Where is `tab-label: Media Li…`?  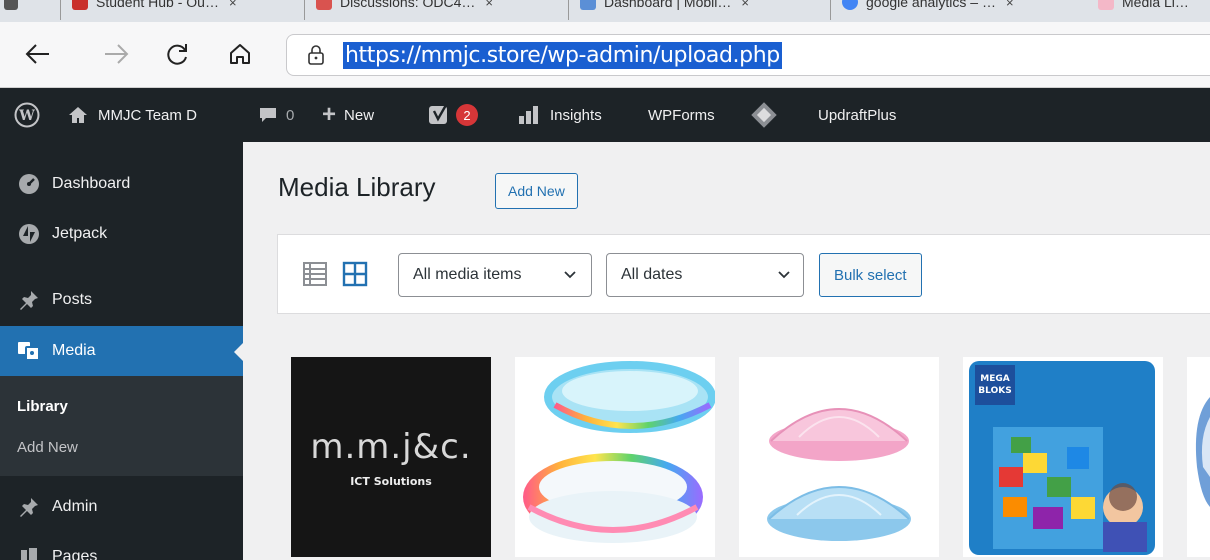 tab-label: Media Li… is located at coordinates (1155, 5).